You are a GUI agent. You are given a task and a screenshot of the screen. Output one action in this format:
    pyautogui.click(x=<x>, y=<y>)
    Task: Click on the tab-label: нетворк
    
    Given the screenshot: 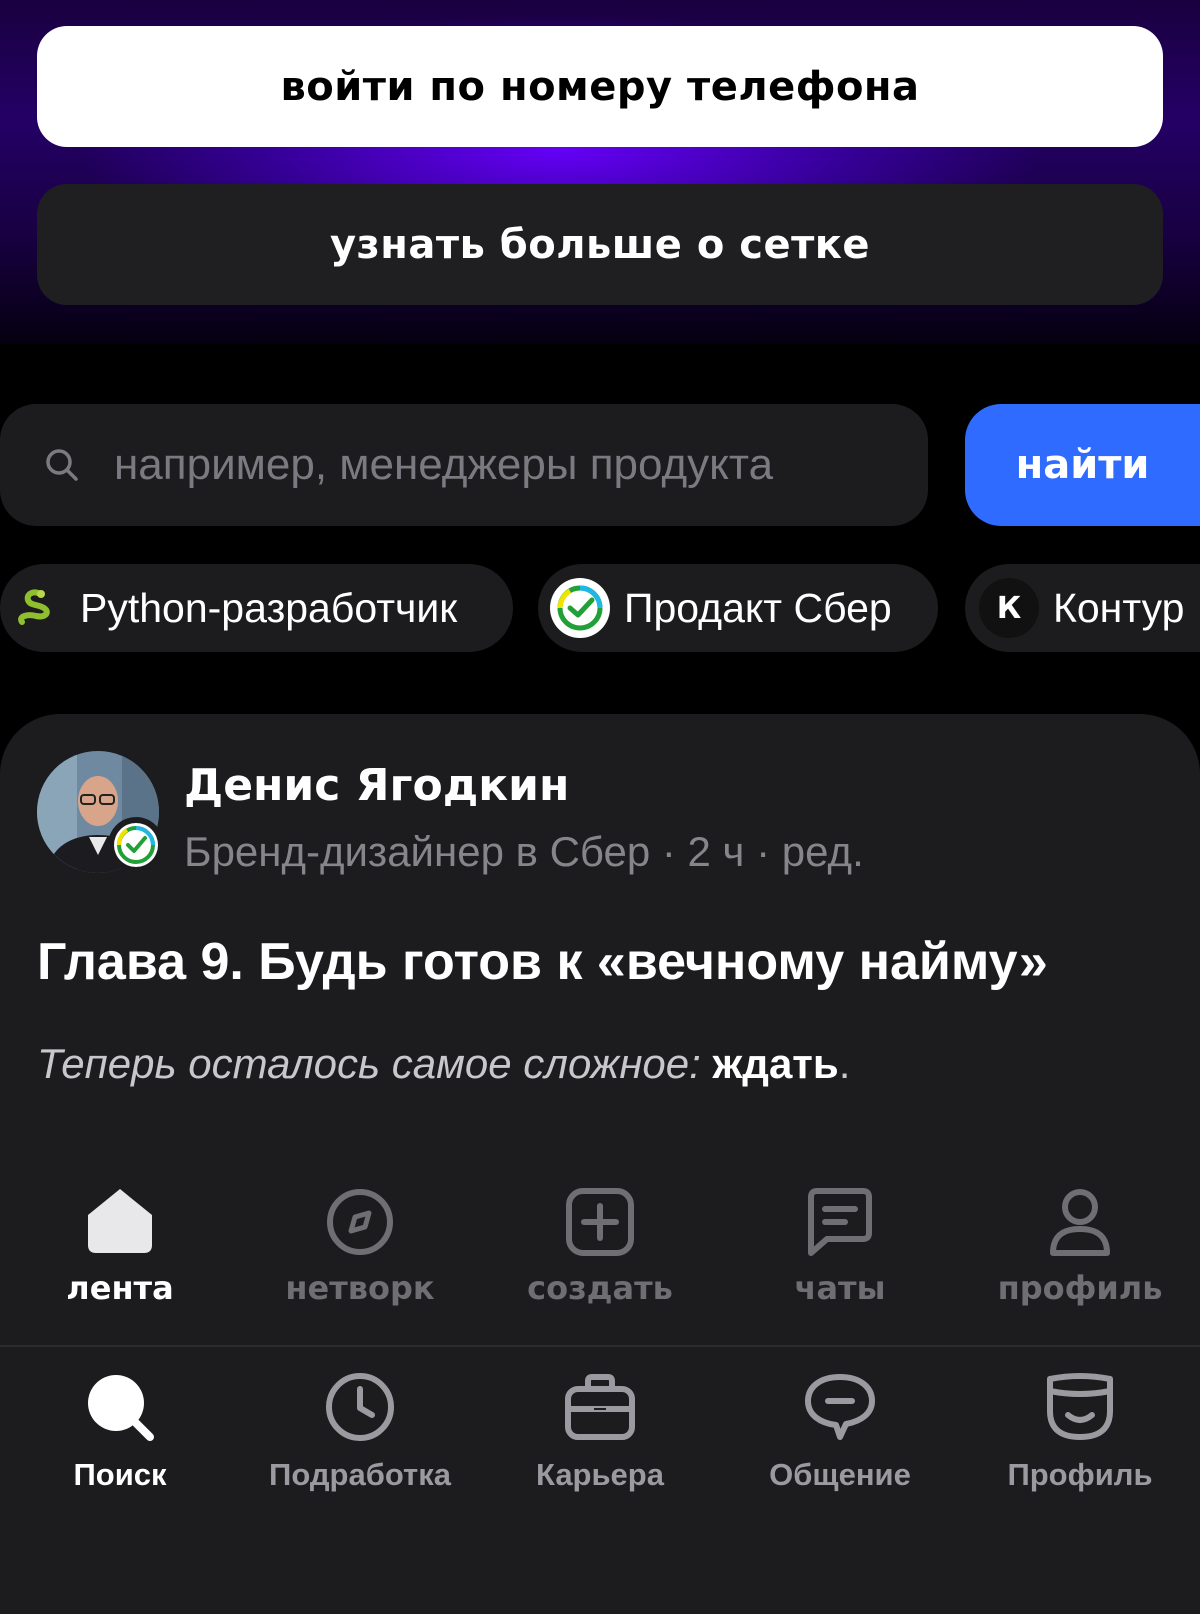 What is the action you would take?
    pyautogui.click(x=360, y=1288)
    